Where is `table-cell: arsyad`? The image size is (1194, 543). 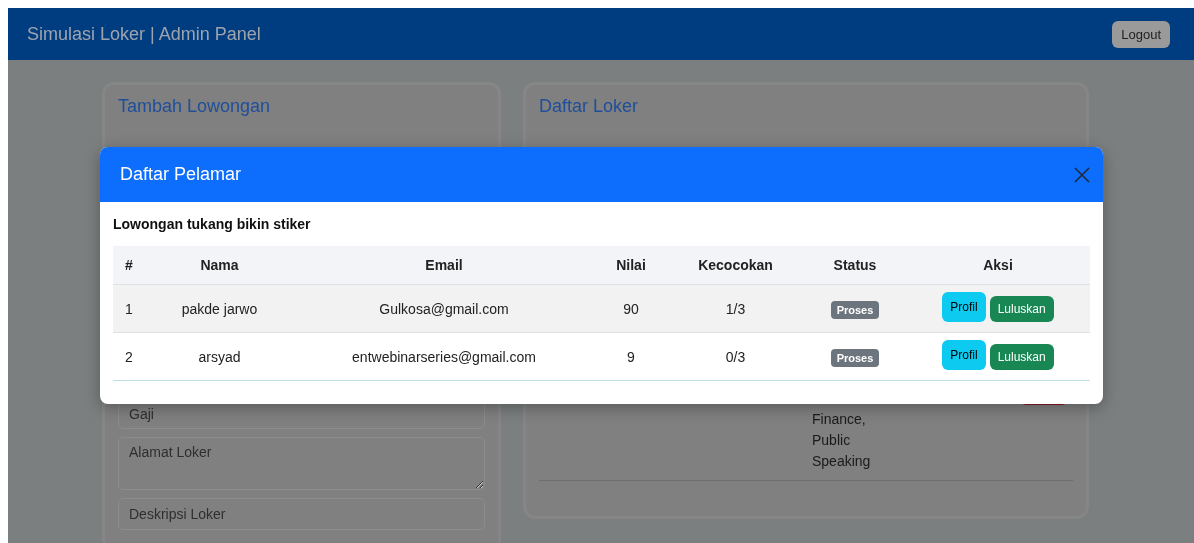
table-cell: arsyad is located at coordinates (219, 356).